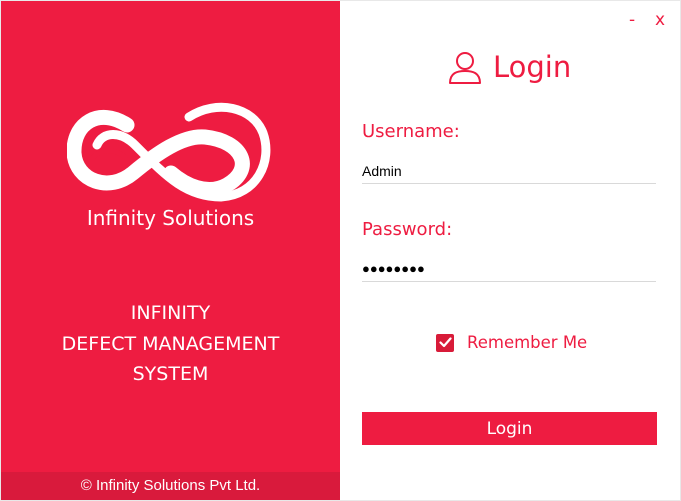 The image size is (681, 501). I want to click on product-line-1: INFINITY, so click(170, 313).